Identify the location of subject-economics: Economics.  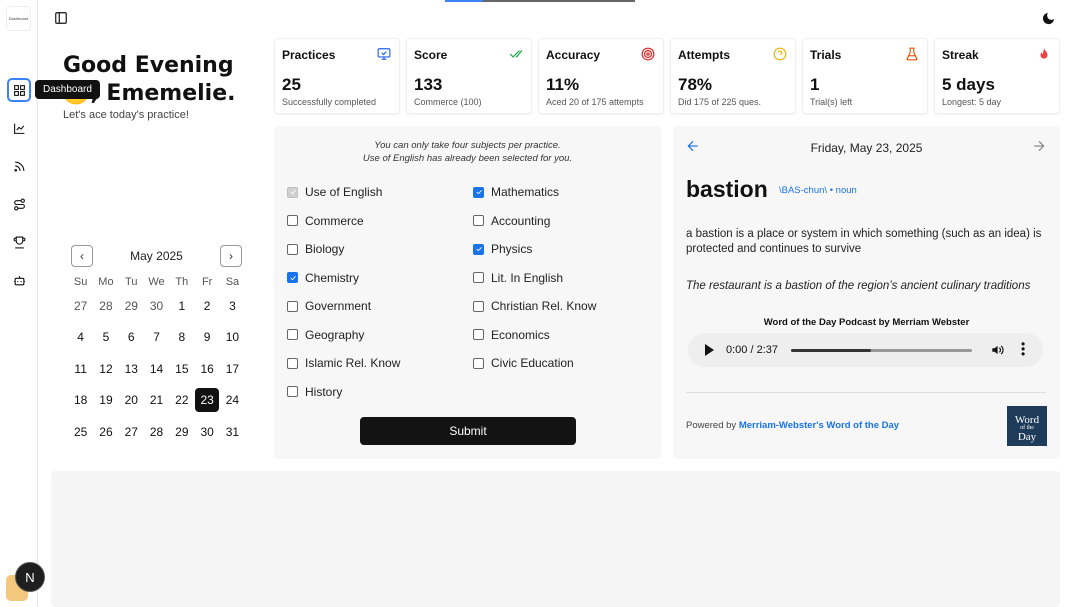
(511, 335).